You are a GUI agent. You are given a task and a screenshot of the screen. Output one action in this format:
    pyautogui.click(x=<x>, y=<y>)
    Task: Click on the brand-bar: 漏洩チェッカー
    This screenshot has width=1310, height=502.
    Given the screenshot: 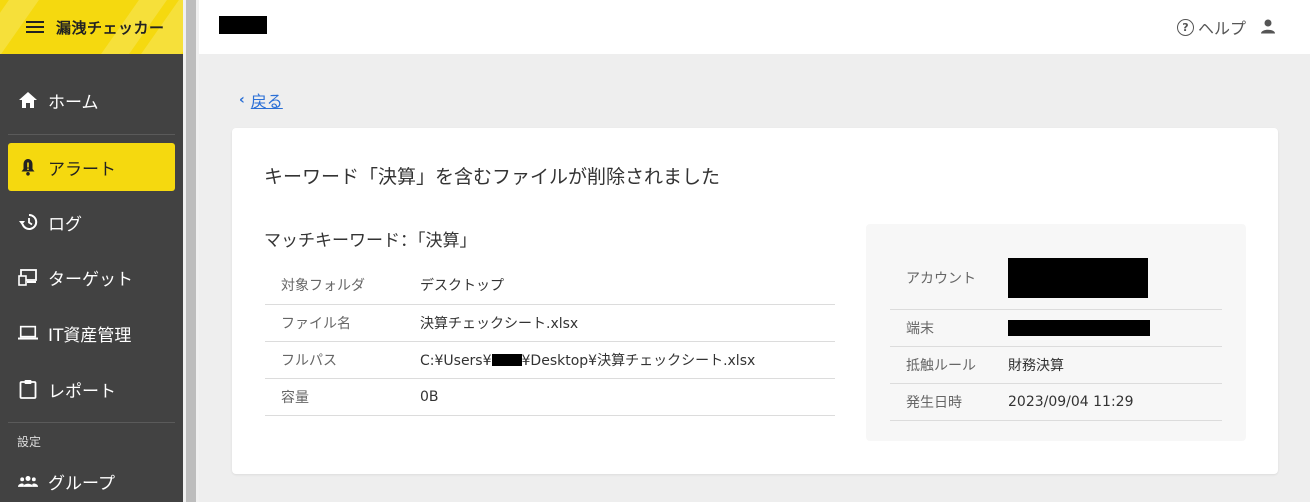 What is the action you would take?
    pyautogui.click(x=91, y=27)
    